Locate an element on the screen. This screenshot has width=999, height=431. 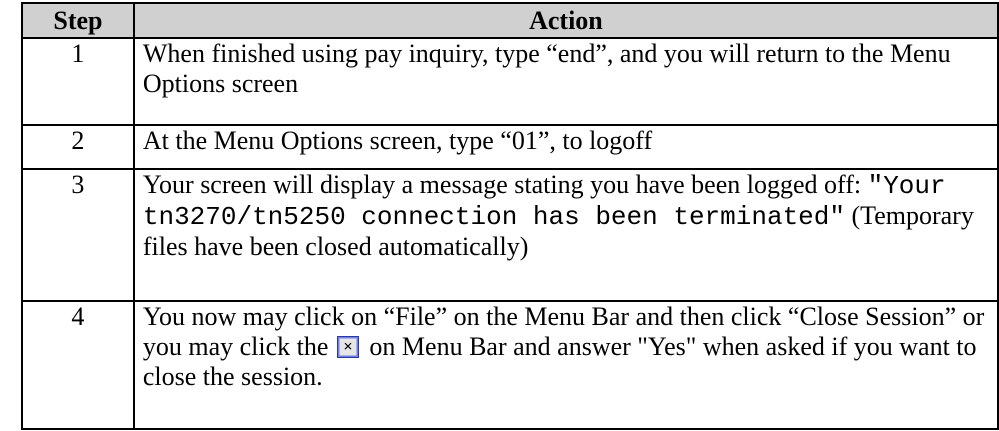
header-step: Step is located at coordinates (78, 20).